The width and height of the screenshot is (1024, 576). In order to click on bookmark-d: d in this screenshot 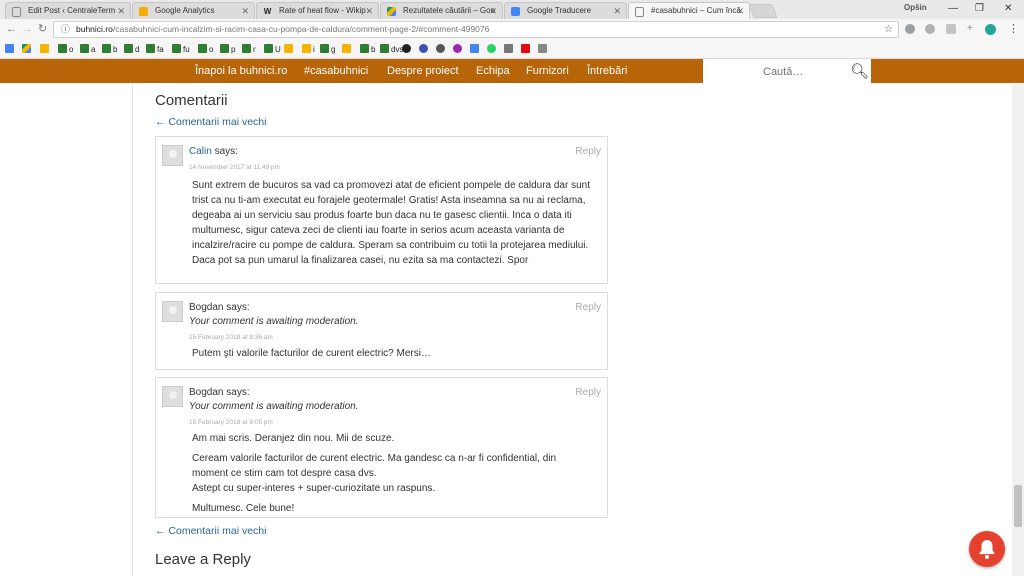, I will do `click(131, 49)`.